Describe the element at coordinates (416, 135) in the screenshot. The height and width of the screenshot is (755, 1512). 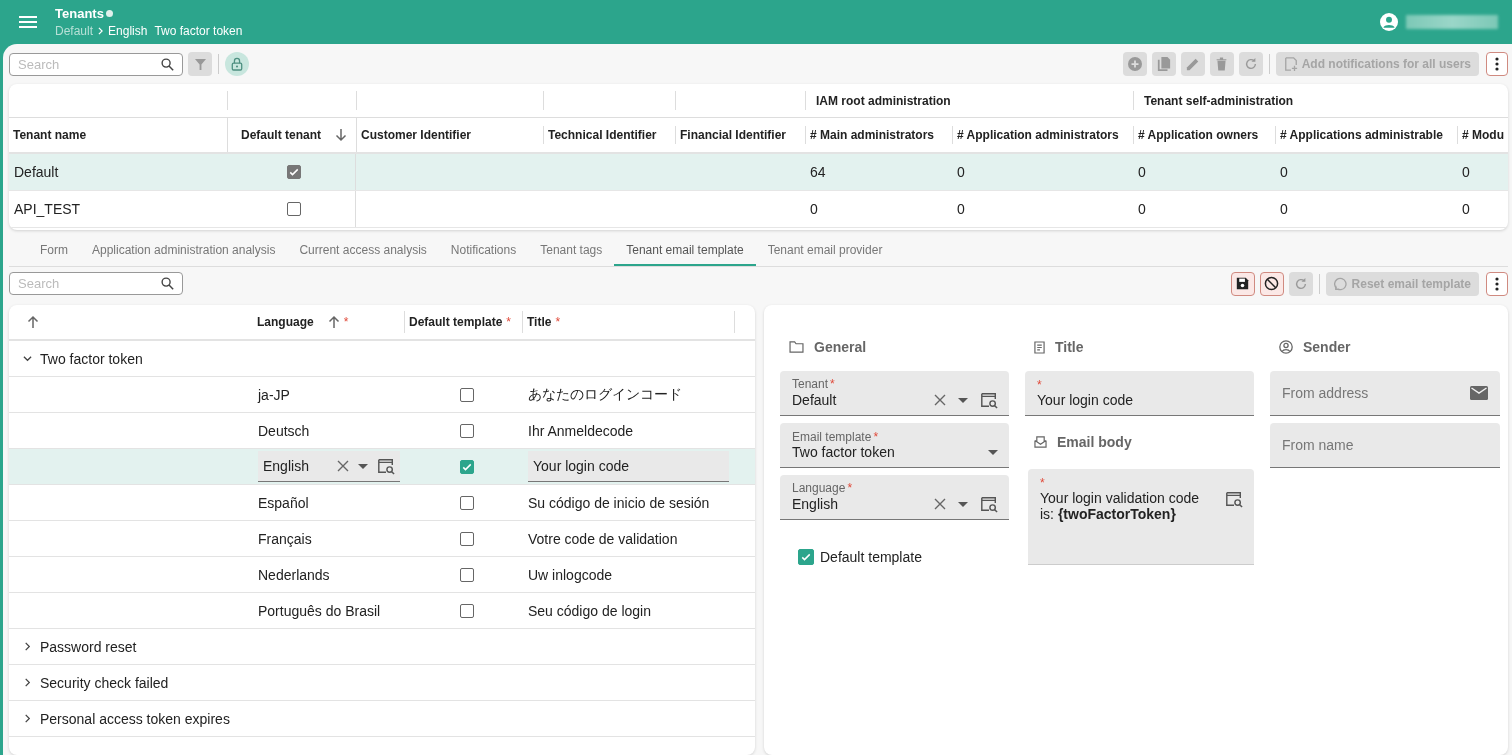
I see `column-header: Customer Identifier` at that location.